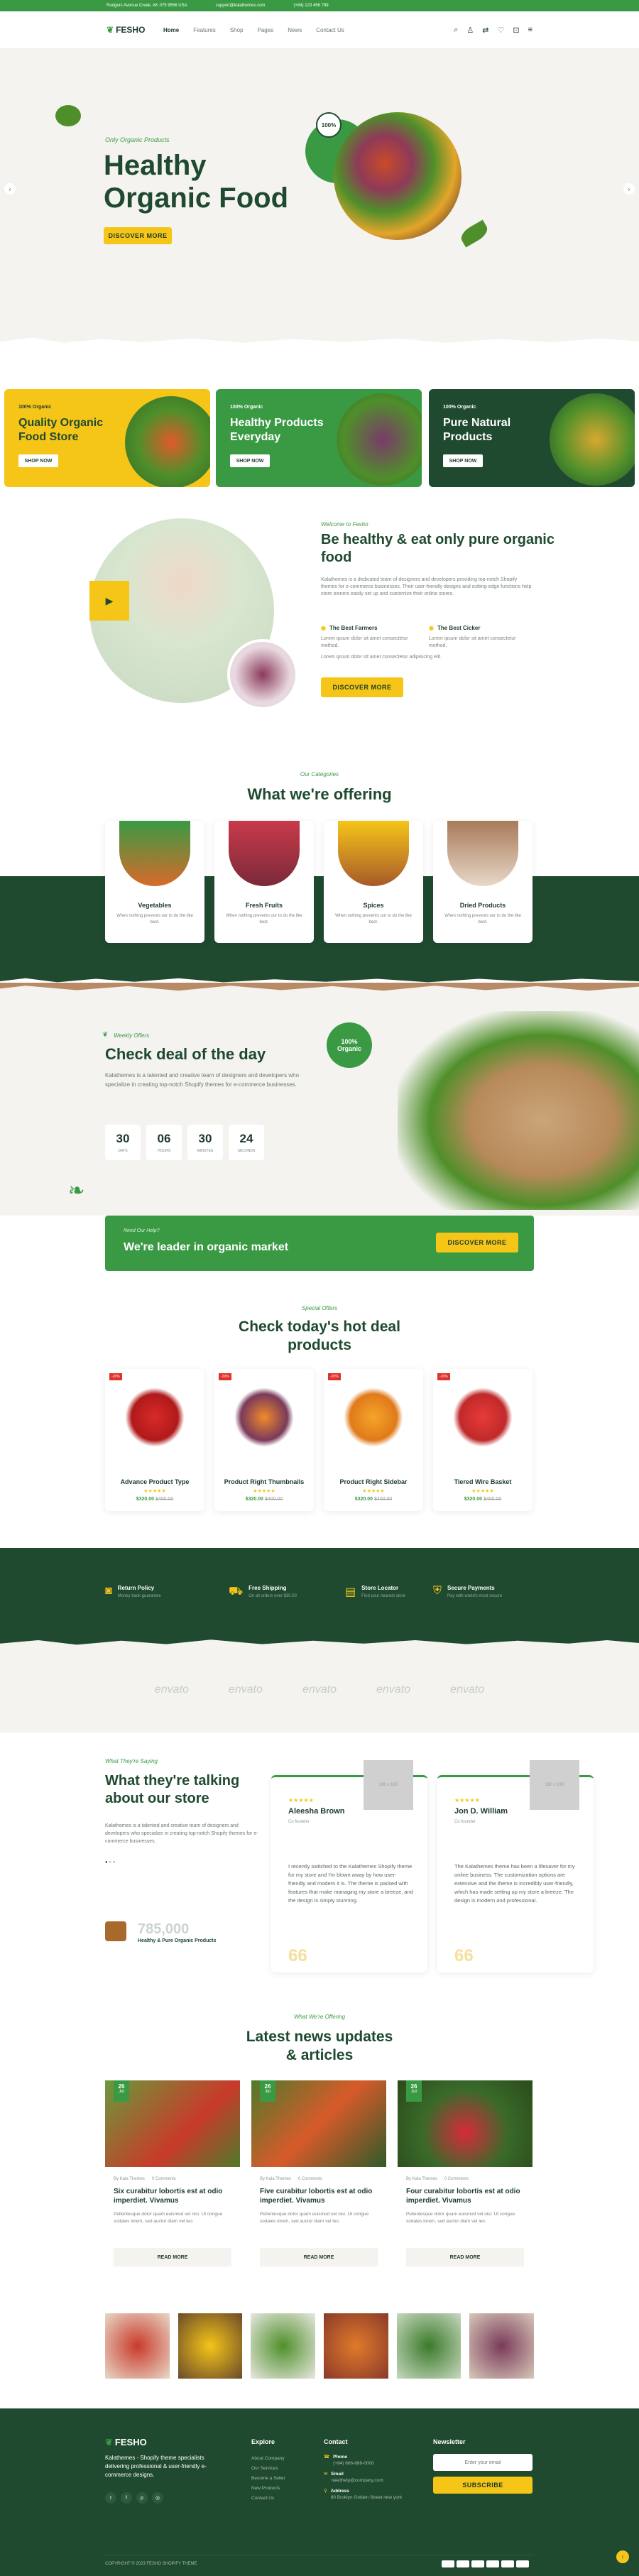 Image resolution: width=639 pixels, height=2576 pixels. I want to click on footer-link: About Company, so click(268, 2459).